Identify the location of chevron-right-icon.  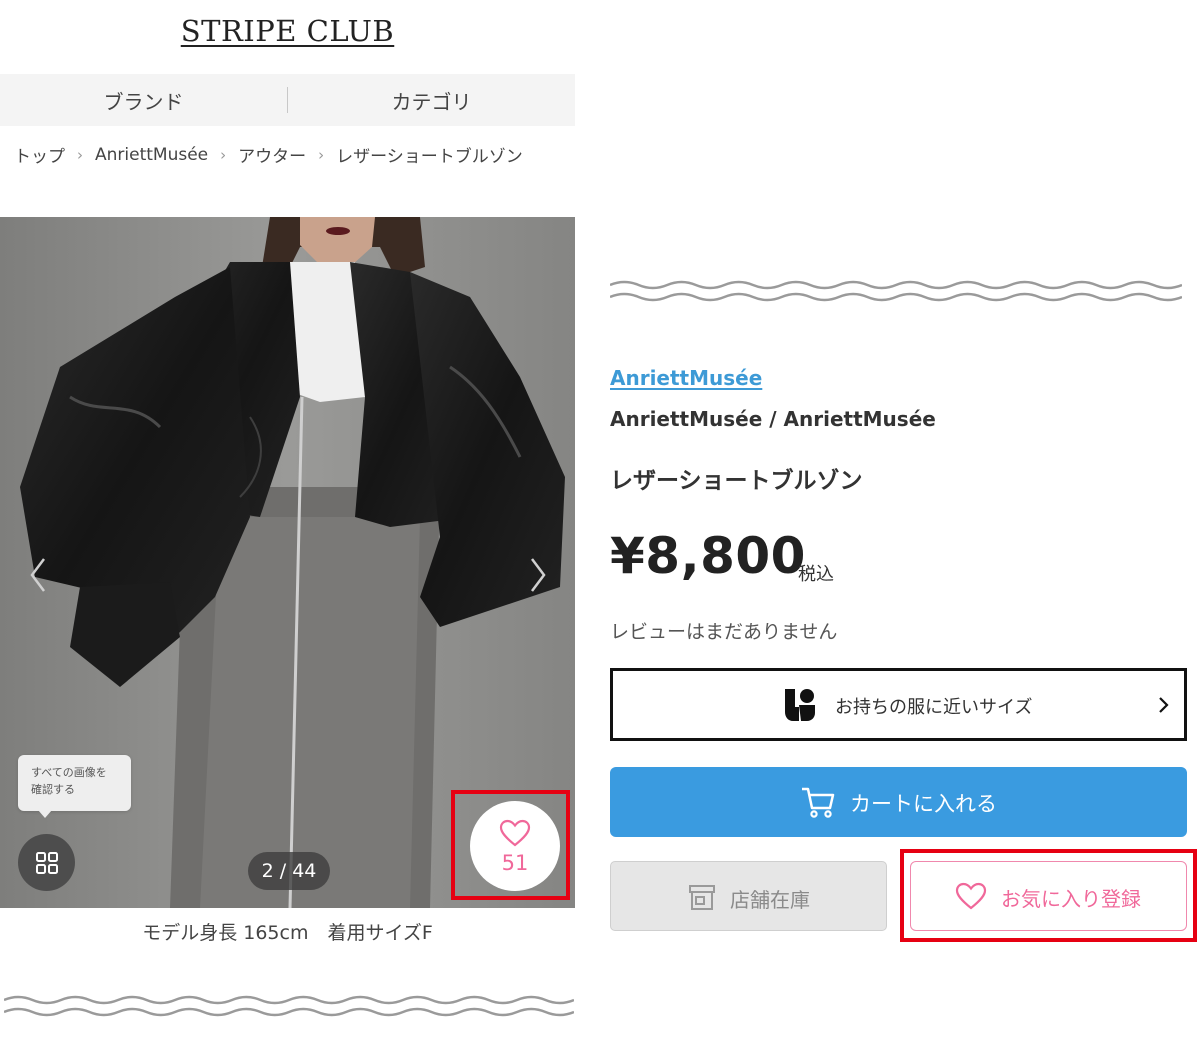
(1164, 705).